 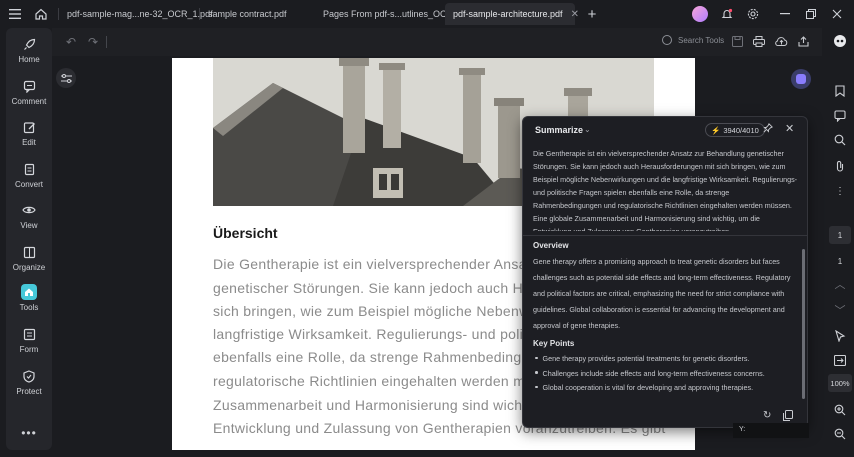 What do you see at coordinates (700, 14) in the screenshot?
I see `avatar` at bounding box center [700, 14].